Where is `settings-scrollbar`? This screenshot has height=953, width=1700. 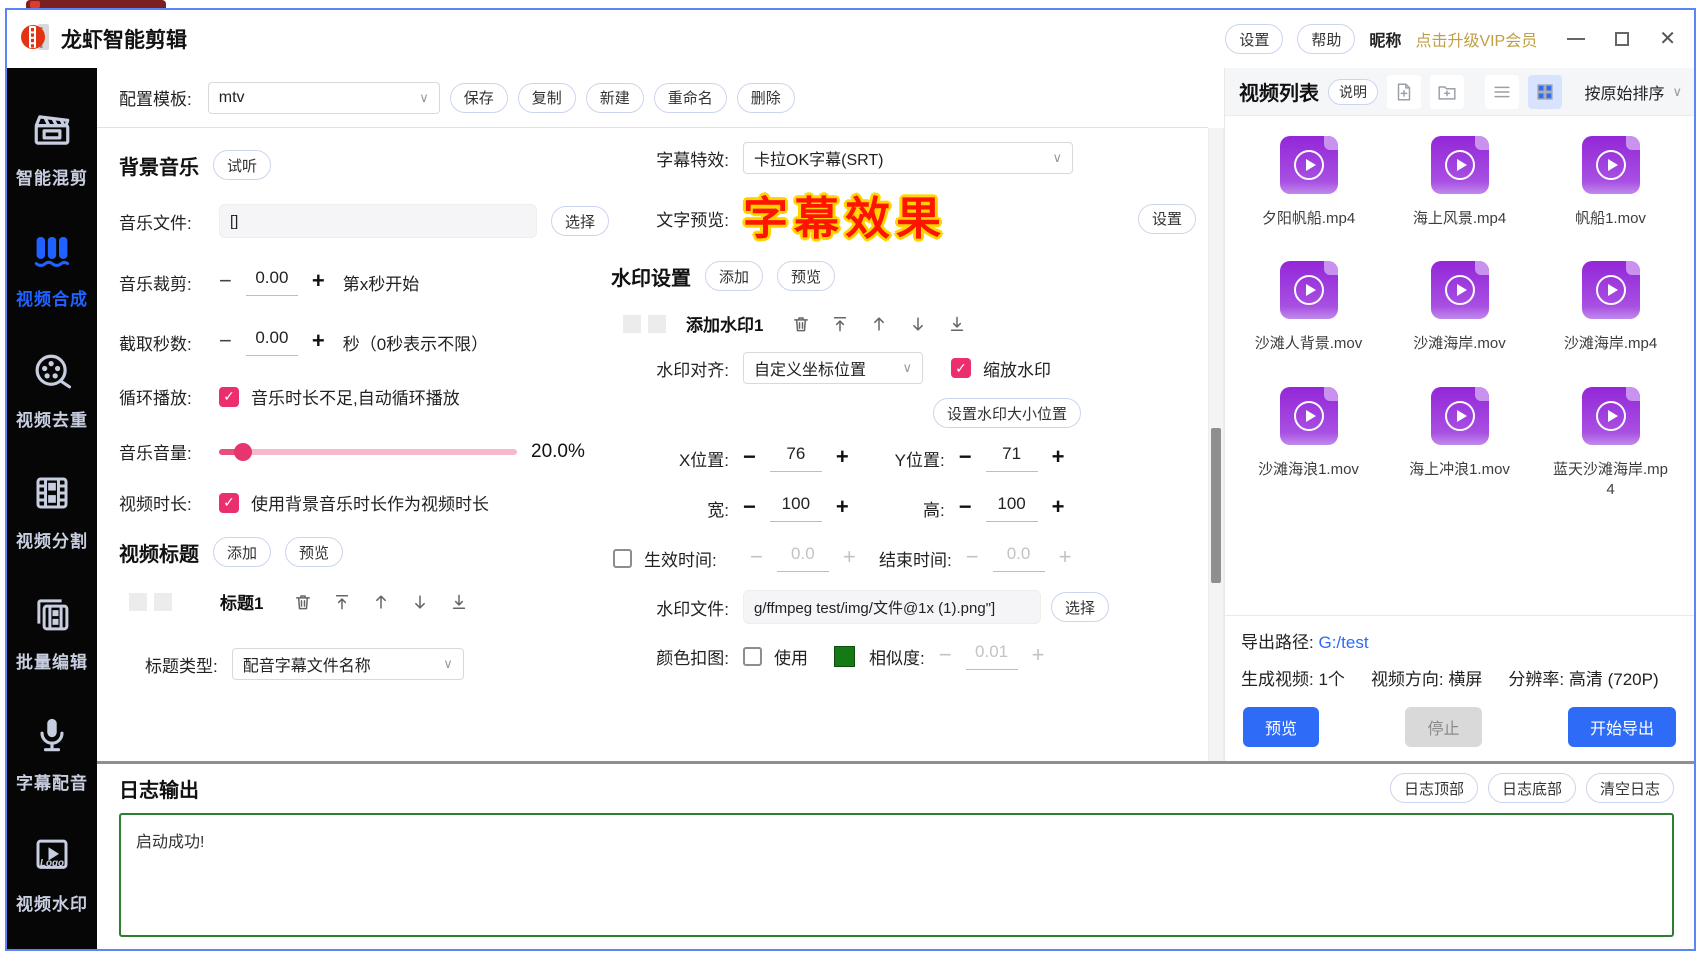
settings-scrollbar is located at coordinates (1216, 414).